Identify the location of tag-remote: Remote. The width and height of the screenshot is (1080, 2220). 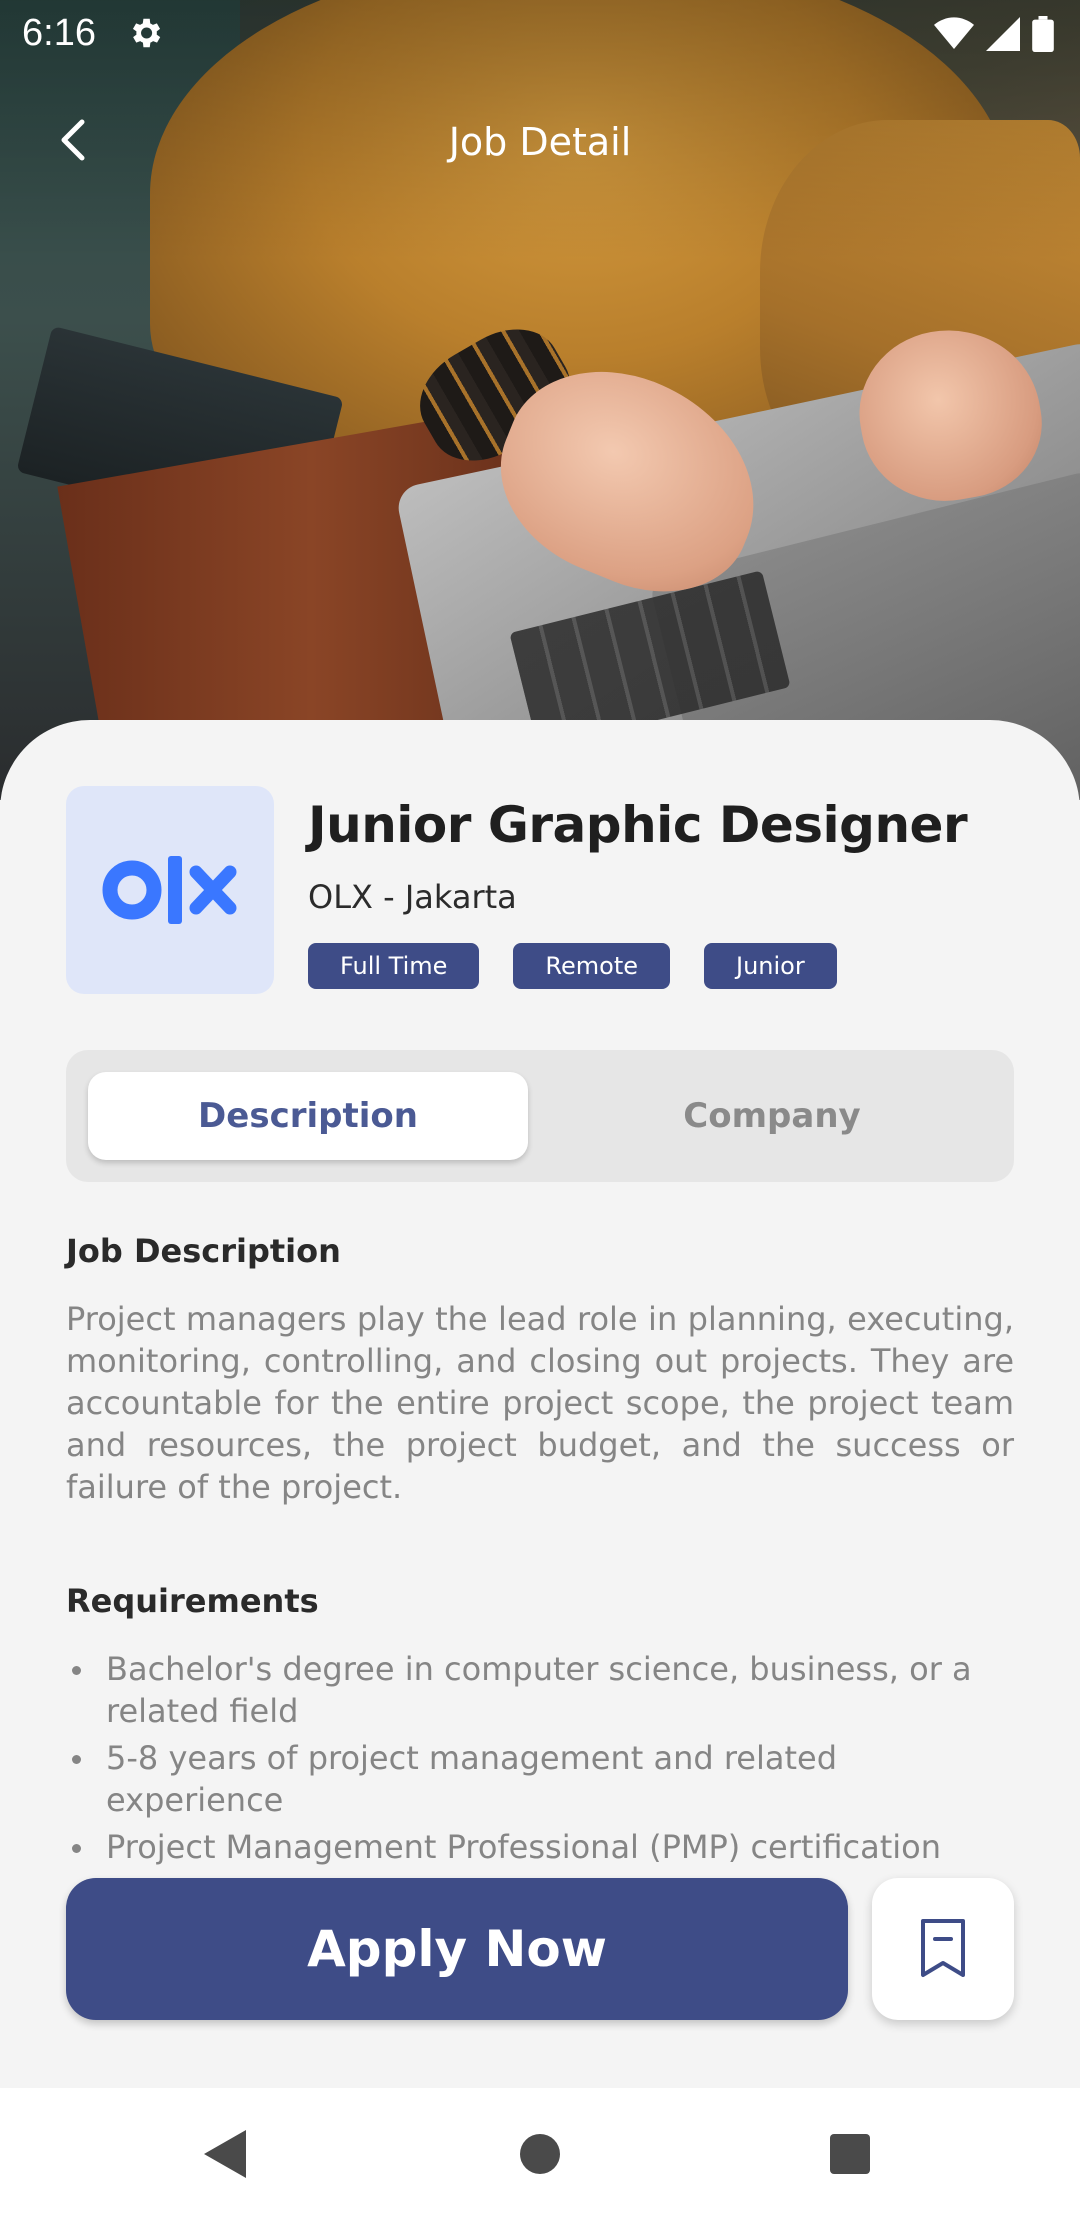
(592, 966).